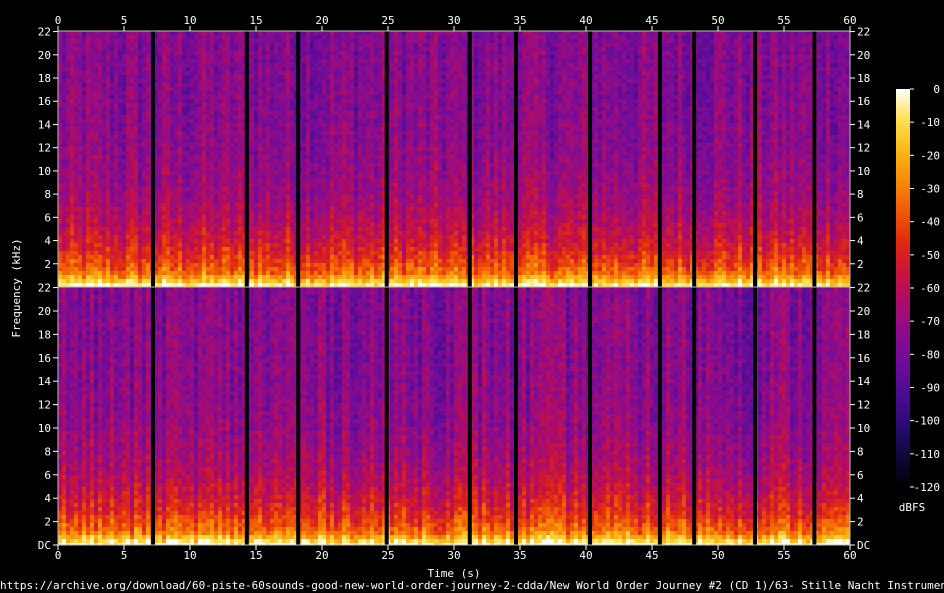 The height and width of the screenshot is (593, 944). What do you see at coordinates (930, 288) in the screenshot?
I see `colorbar-tick-label: -60` at bounding box center [930, 288].